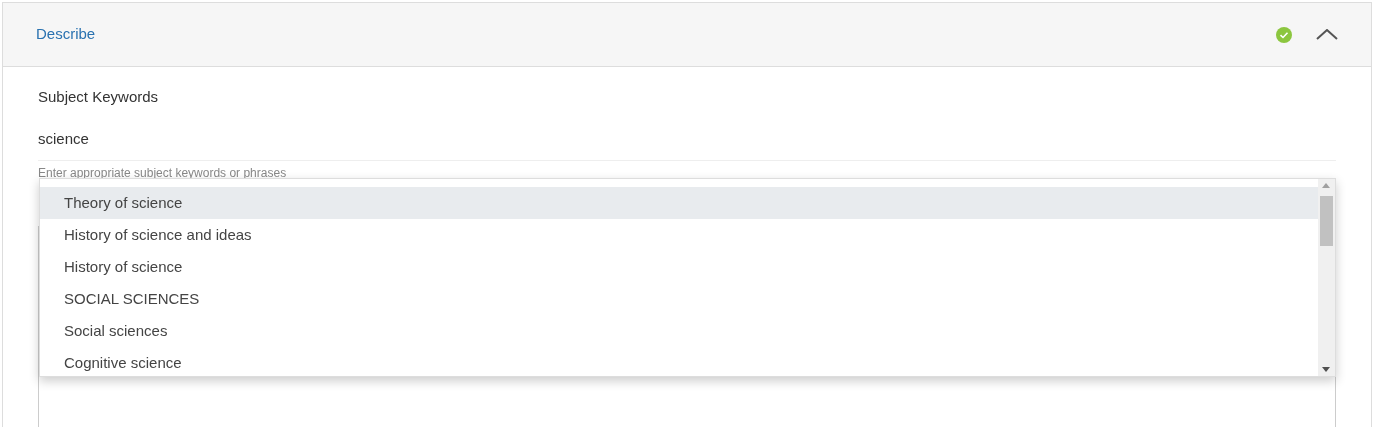 The width and height of the screenshot is (1374, 427). I want to click on collapse-icon, so click(1327, 34).